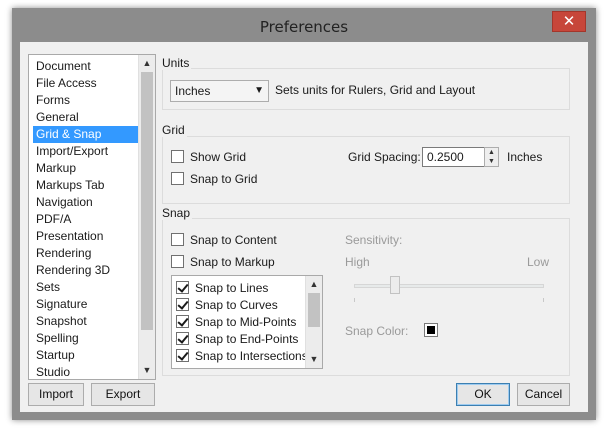  I want to click on snap-to-markup-checkbox, so click(177, 261).